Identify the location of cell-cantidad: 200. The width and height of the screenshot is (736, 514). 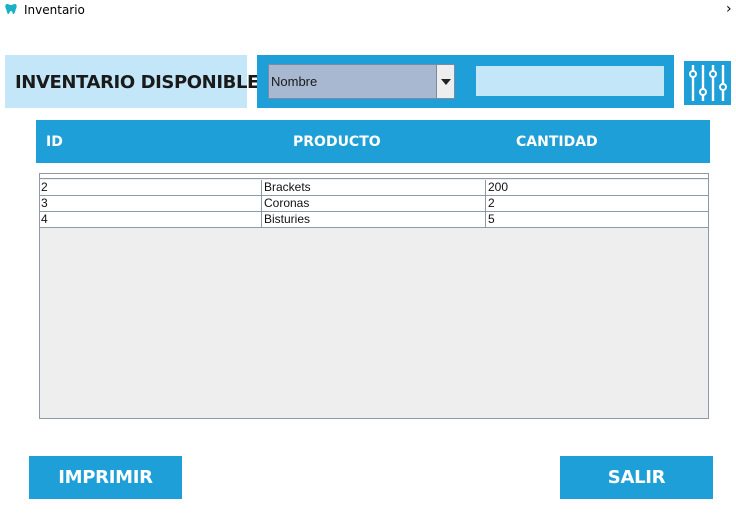
(597, 187).